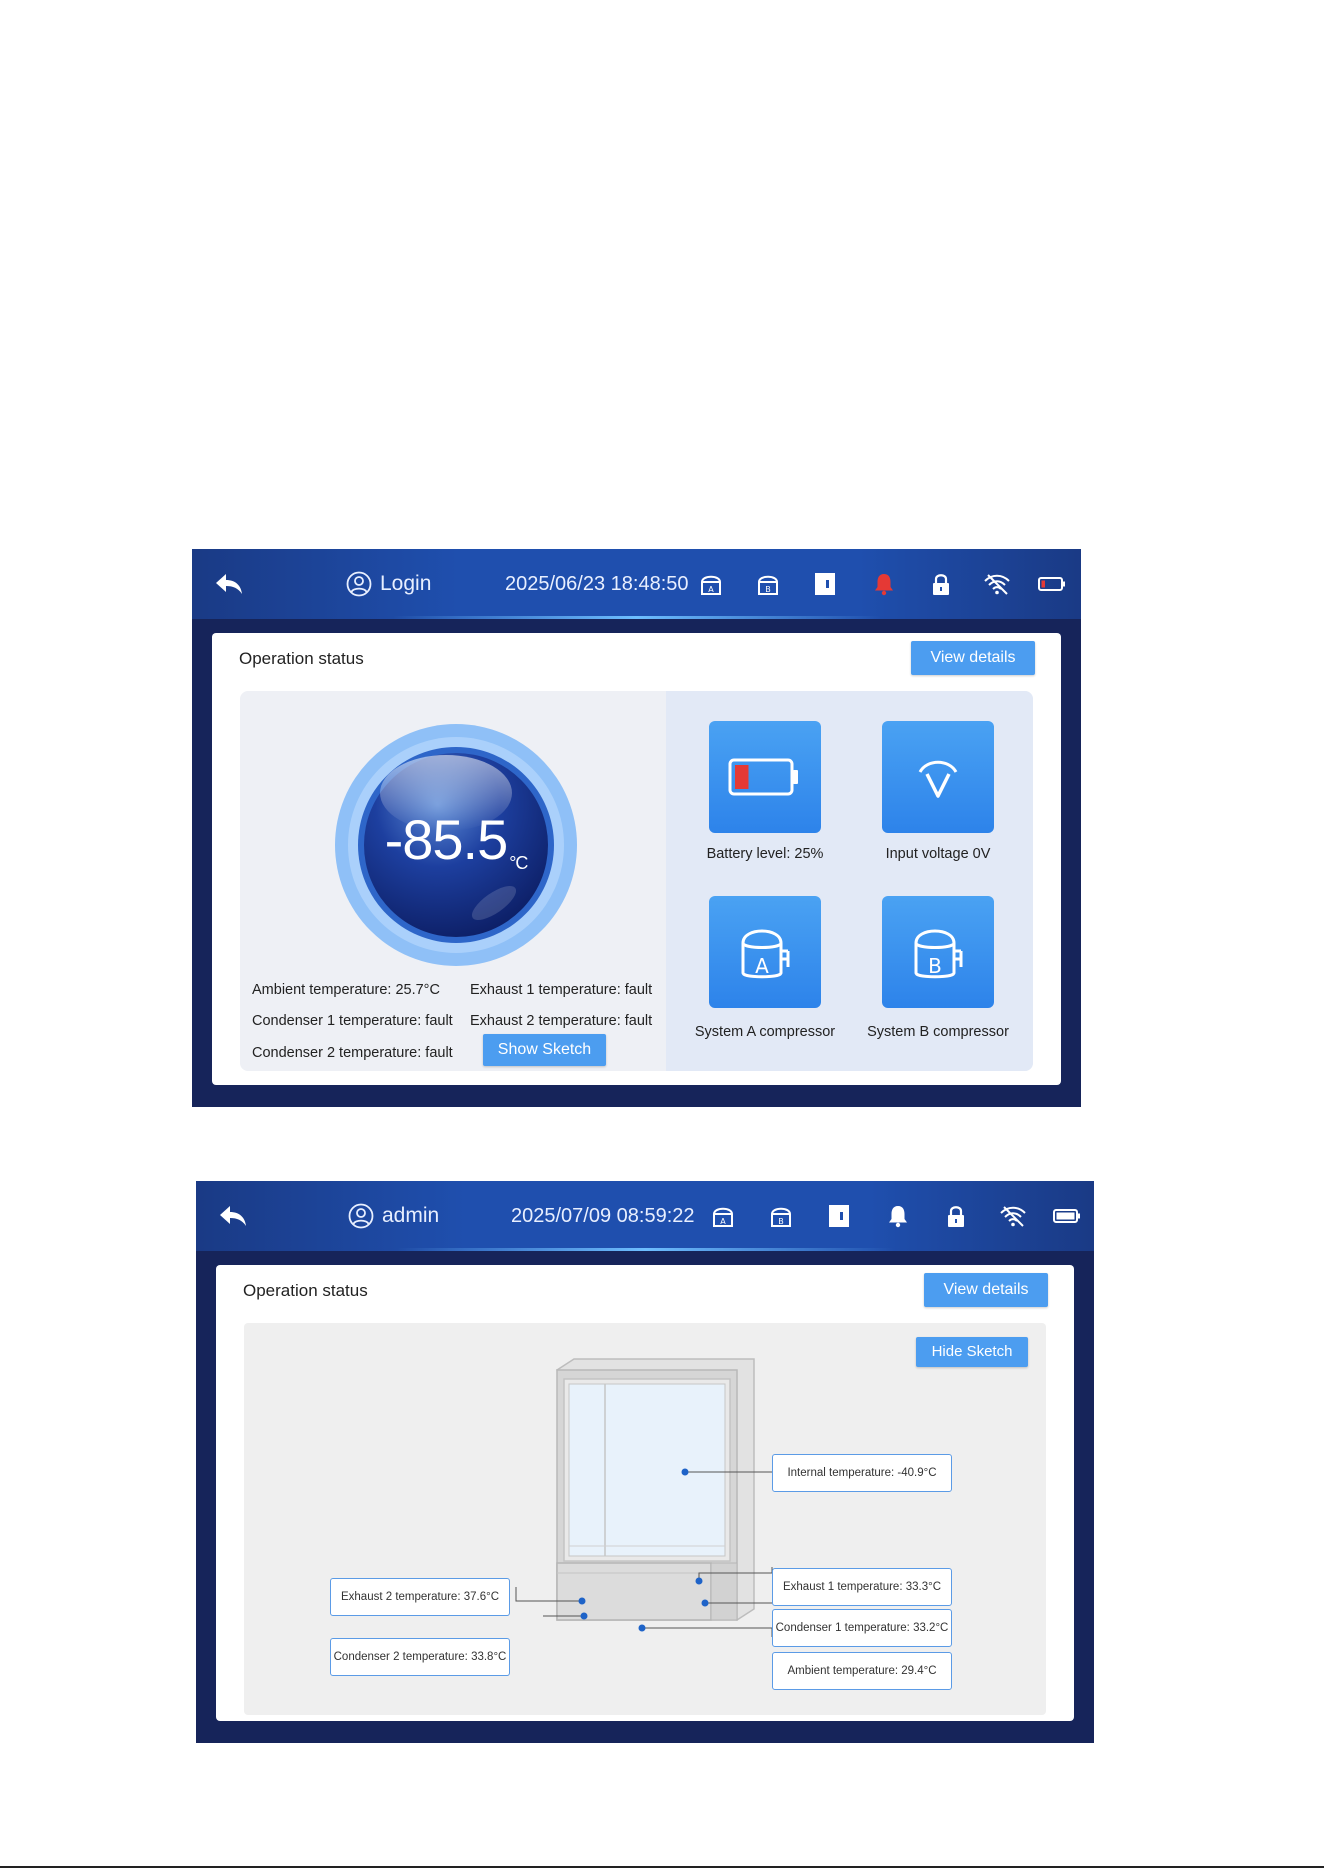 This screenshot has width=1324, height=1872. Describe the element at coordinates (765, 1032) in the screenshot. I see `system-a-compressor-label: System A compressor` at that location.